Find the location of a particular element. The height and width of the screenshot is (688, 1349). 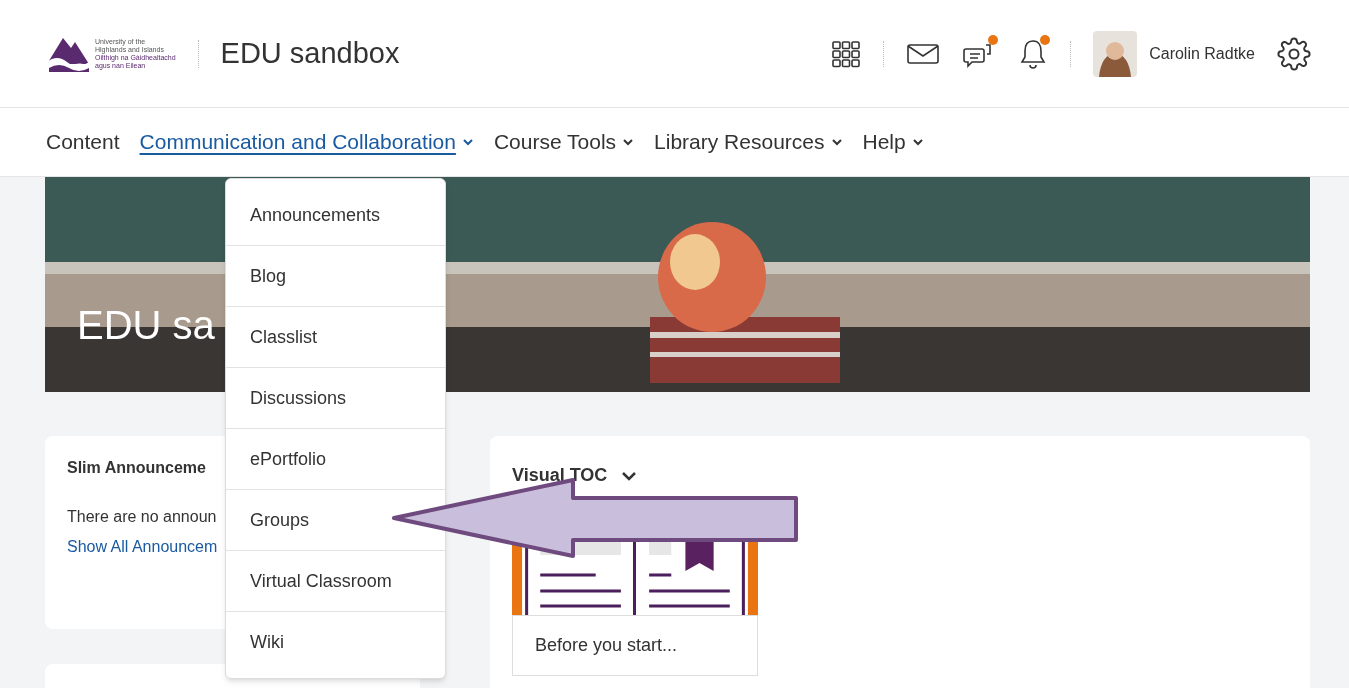

widget-title: Visual TOC is located at coordinates (560, 475).